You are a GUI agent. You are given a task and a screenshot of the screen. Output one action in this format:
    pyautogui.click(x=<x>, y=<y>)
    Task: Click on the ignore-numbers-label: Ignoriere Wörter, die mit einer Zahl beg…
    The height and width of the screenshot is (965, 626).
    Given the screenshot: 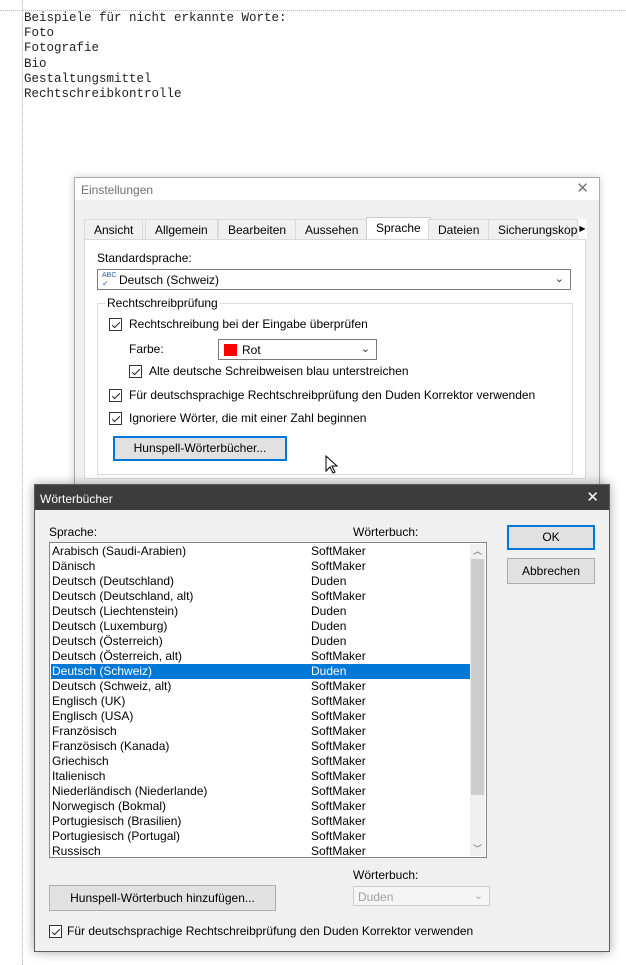 What is the action you would take?
    pyautogui.click(x=248, y=418)
    